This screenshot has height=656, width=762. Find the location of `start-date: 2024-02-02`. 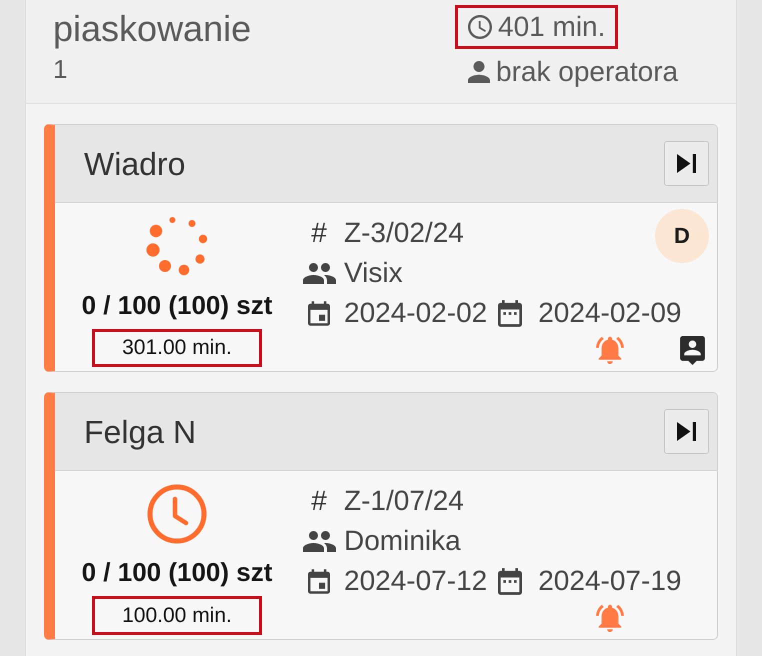

start-date: 2024-02-02 is located at coordinates (416, 313).